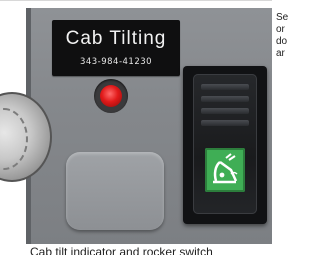 This screenshot has width=320, height=255. Describe the element at coordinates (281, 125) in the screenshot. I see `adjacent-text-column: Se or do ar` at that location.